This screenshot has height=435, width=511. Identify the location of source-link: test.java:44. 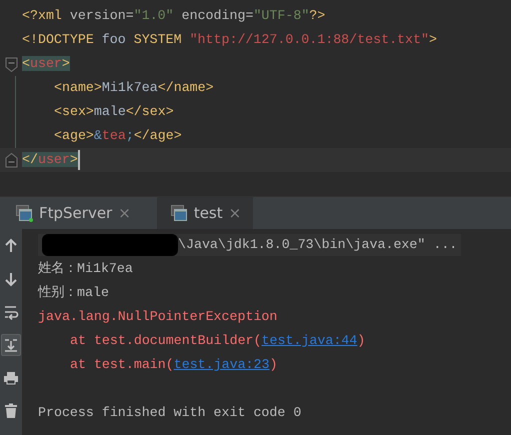
(310, 340).